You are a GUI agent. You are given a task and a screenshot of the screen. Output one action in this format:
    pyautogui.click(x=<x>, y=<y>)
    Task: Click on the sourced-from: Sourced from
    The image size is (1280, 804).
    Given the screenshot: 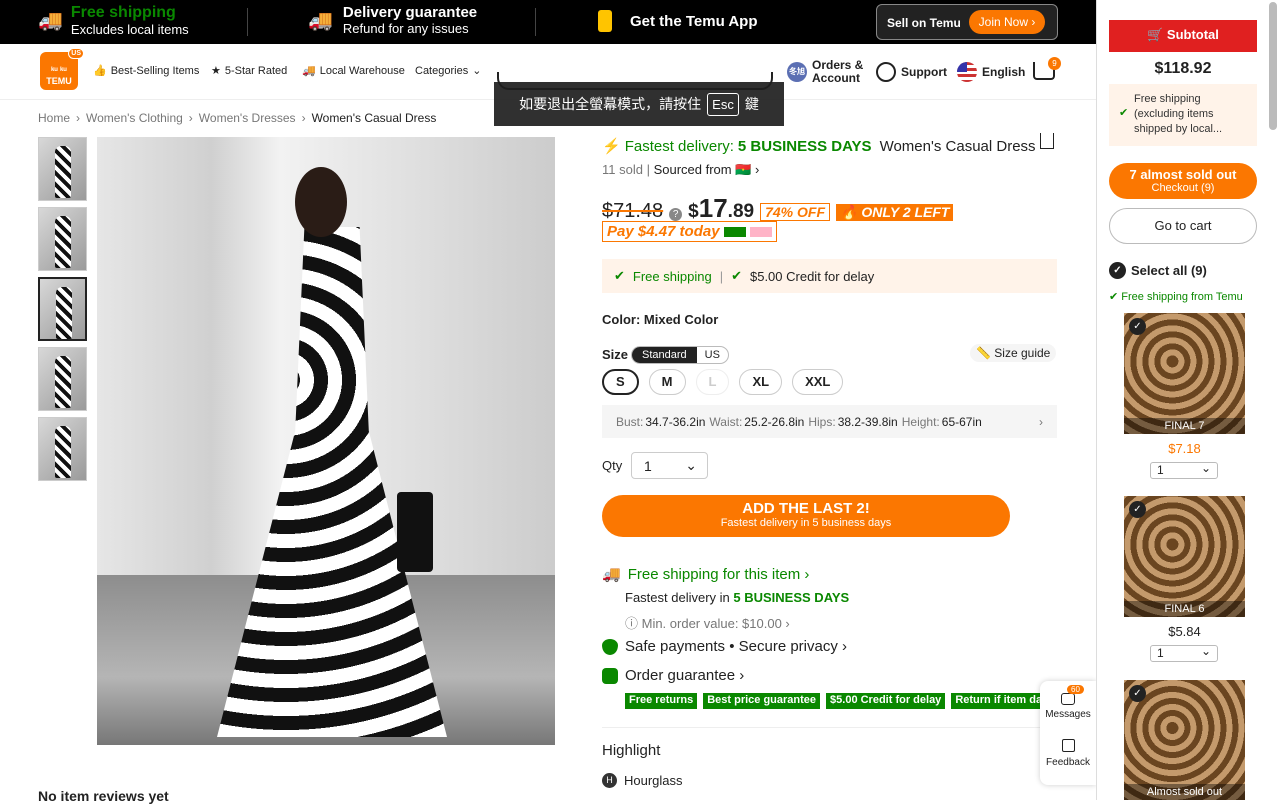 What is the action you would take?
    pyautogui.click(x=693, y=169)
    